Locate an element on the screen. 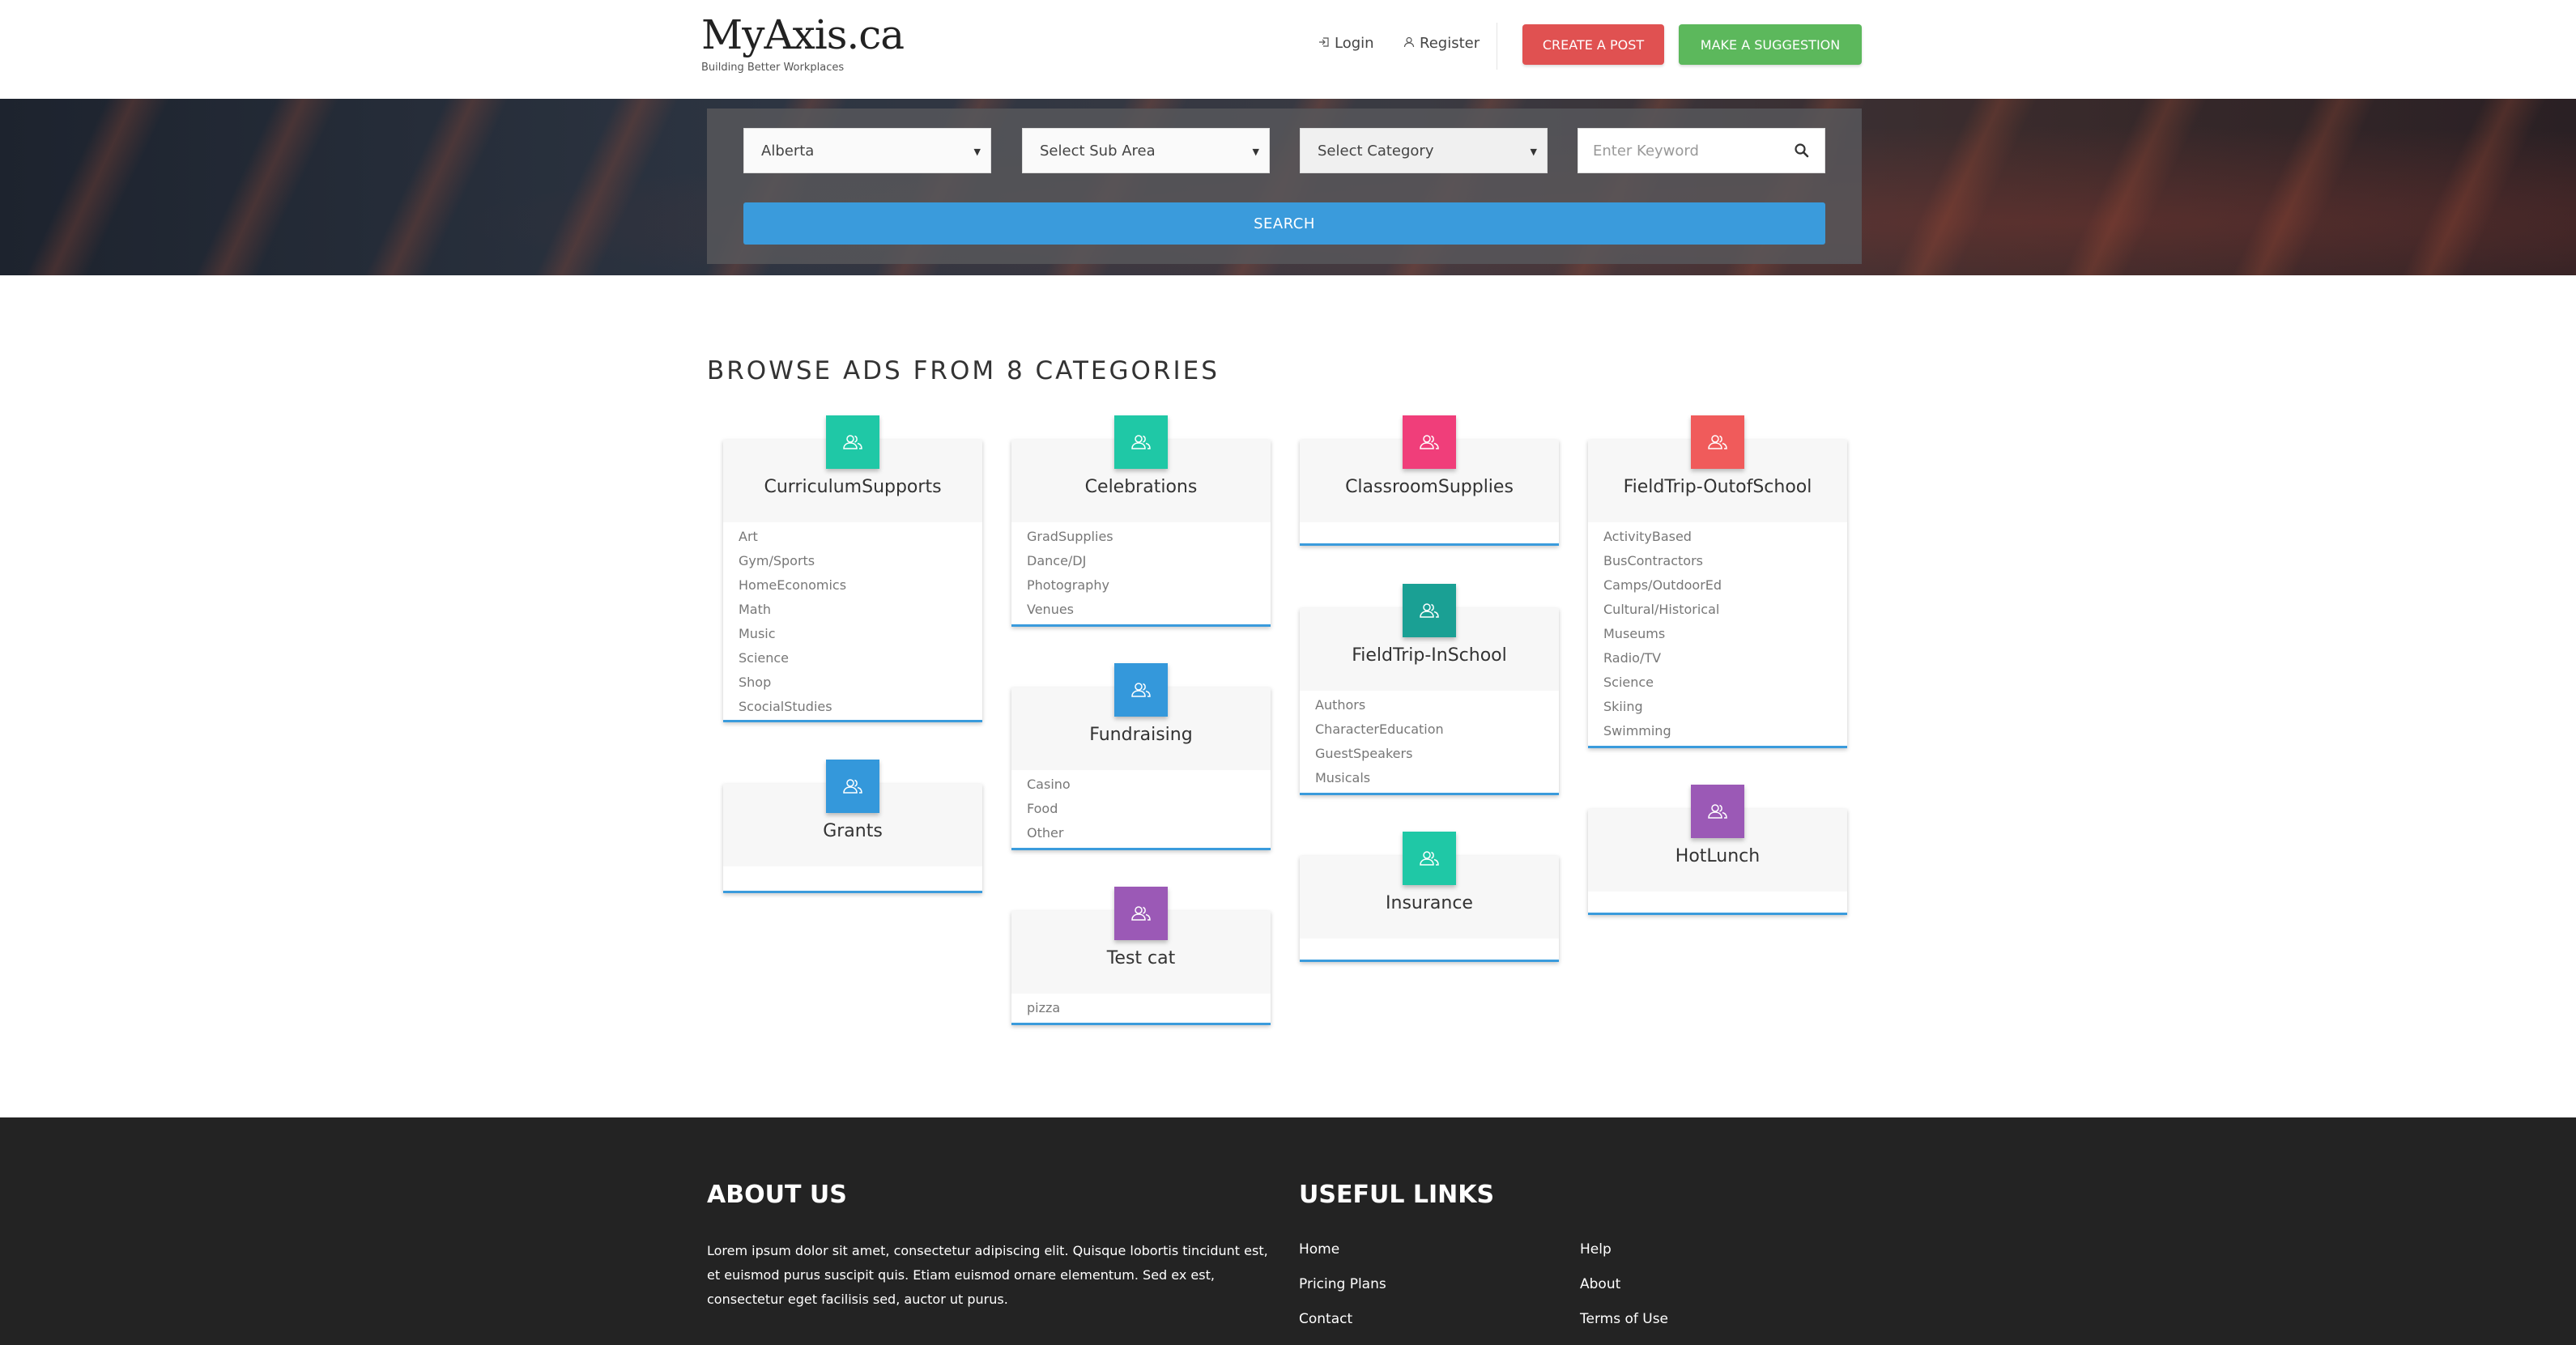 The height and width of the screenshot is (1345, 2576). category-title: HotLunch is located at coordinates (1717, 856).